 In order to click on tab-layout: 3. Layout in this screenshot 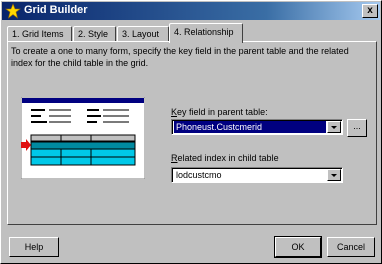, I will do `click(143, 34)`.